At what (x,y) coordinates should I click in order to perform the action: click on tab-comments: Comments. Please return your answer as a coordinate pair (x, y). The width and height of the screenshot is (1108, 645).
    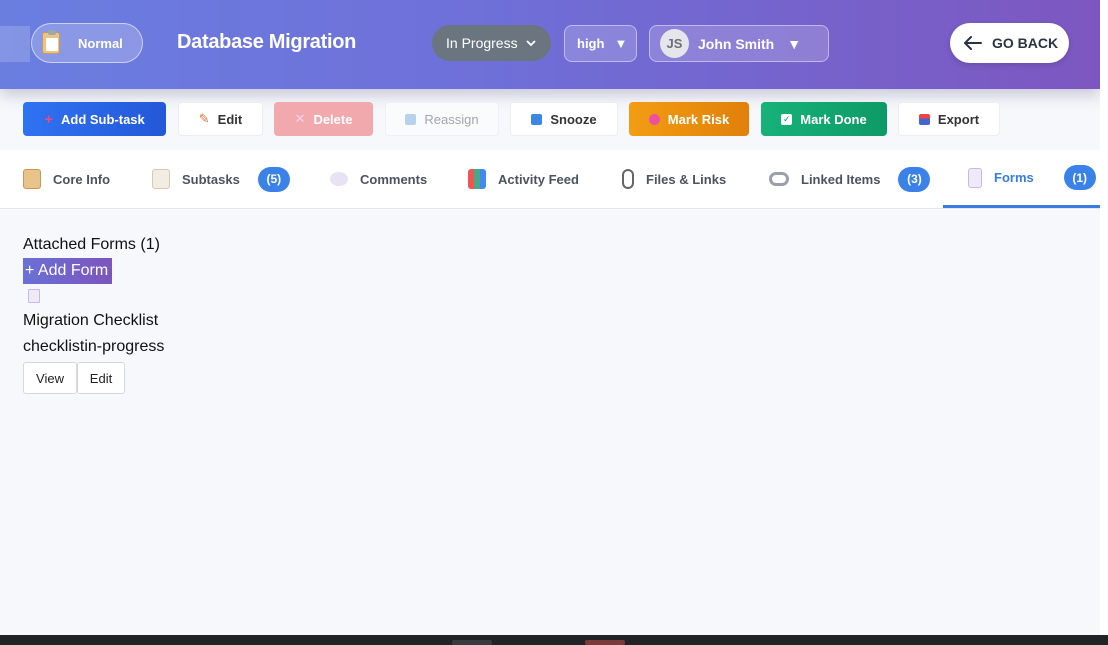
    Looking at the image, I should click on (378, 179).